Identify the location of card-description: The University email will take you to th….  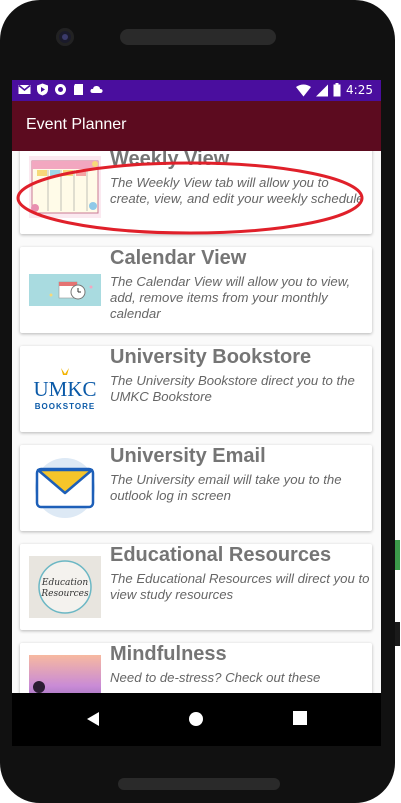
(226, 487).